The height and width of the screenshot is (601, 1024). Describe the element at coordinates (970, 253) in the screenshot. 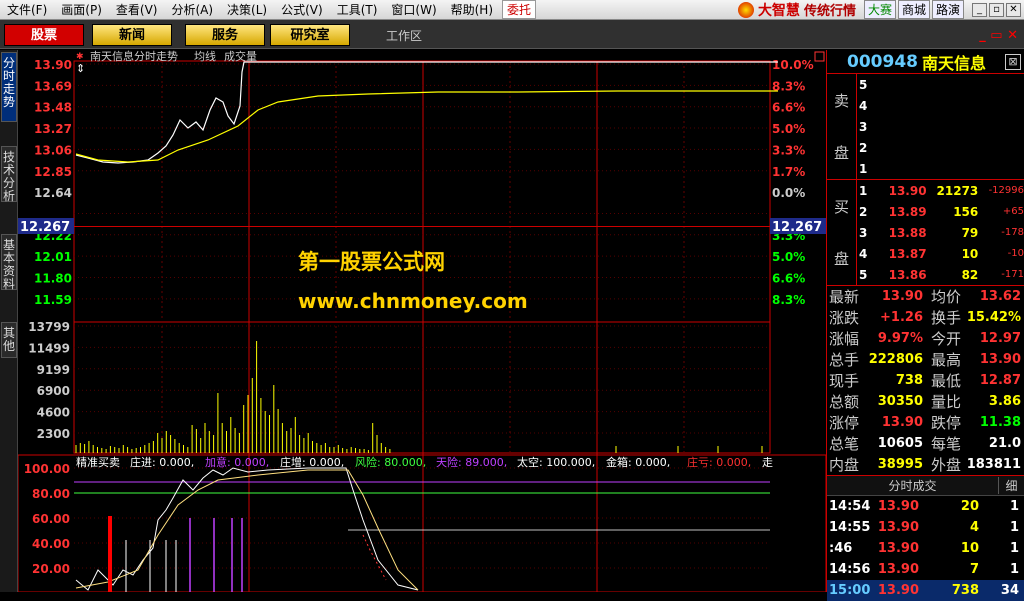

I see `buy-volume: 10` at that location.